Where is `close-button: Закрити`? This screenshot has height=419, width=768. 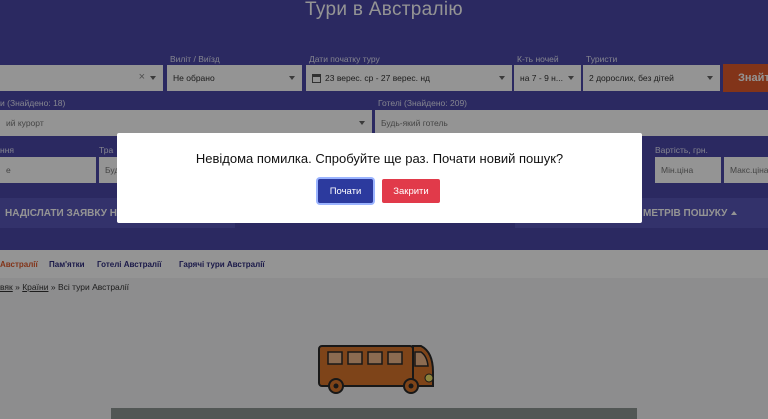
close-button: Закрити is located at coordinates (411, 191).